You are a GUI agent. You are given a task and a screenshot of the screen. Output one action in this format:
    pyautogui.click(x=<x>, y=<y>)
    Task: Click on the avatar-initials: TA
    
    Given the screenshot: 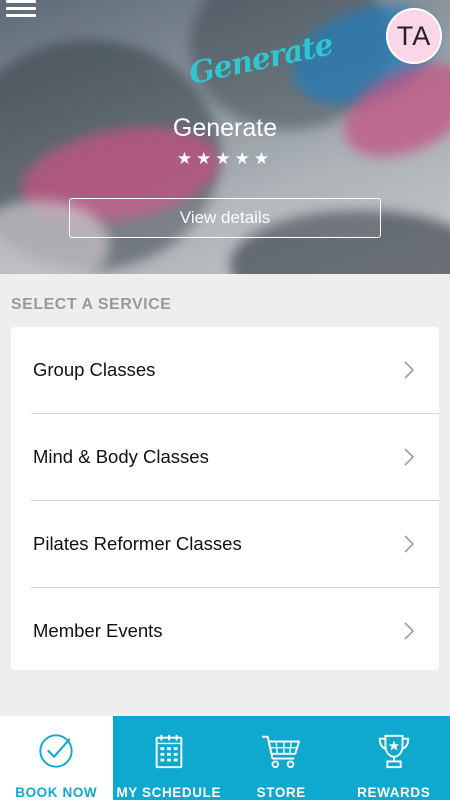 What is the action you would take?
    pyautogui.click(x=414, y=35)
    